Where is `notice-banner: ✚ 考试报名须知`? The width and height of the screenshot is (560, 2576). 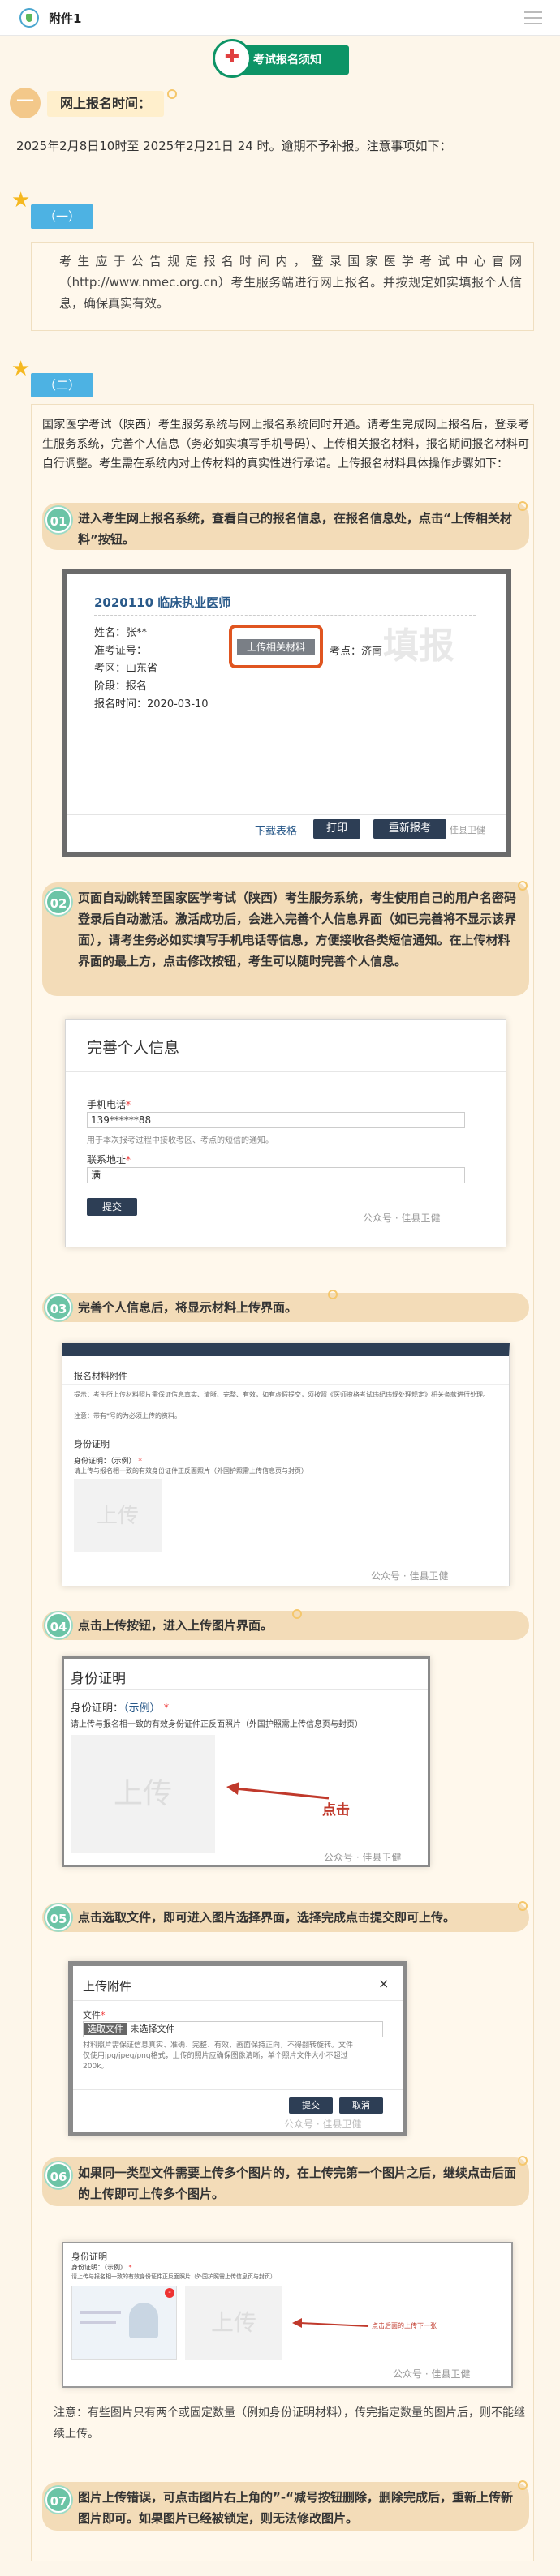
notice-banner: ✚ 考试报名须知 is located at coordinates (281, 59).